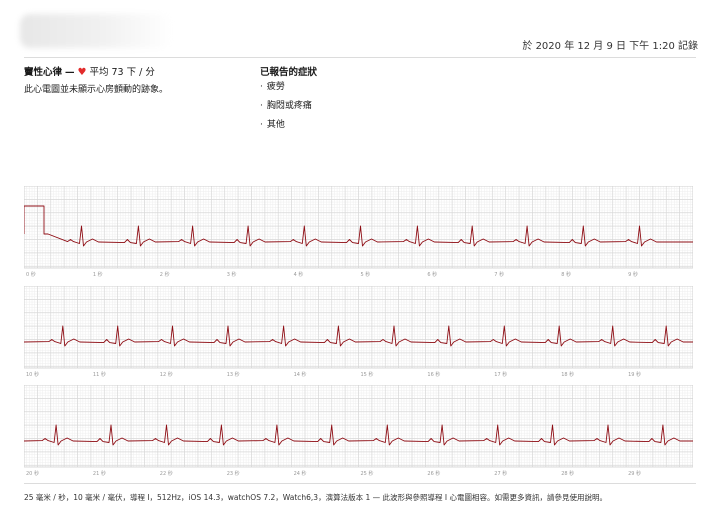  What do you see at coordinates (367, 473) in the screenshot?
I see `time-label: 25 秒` at bounding box center [367, 473].